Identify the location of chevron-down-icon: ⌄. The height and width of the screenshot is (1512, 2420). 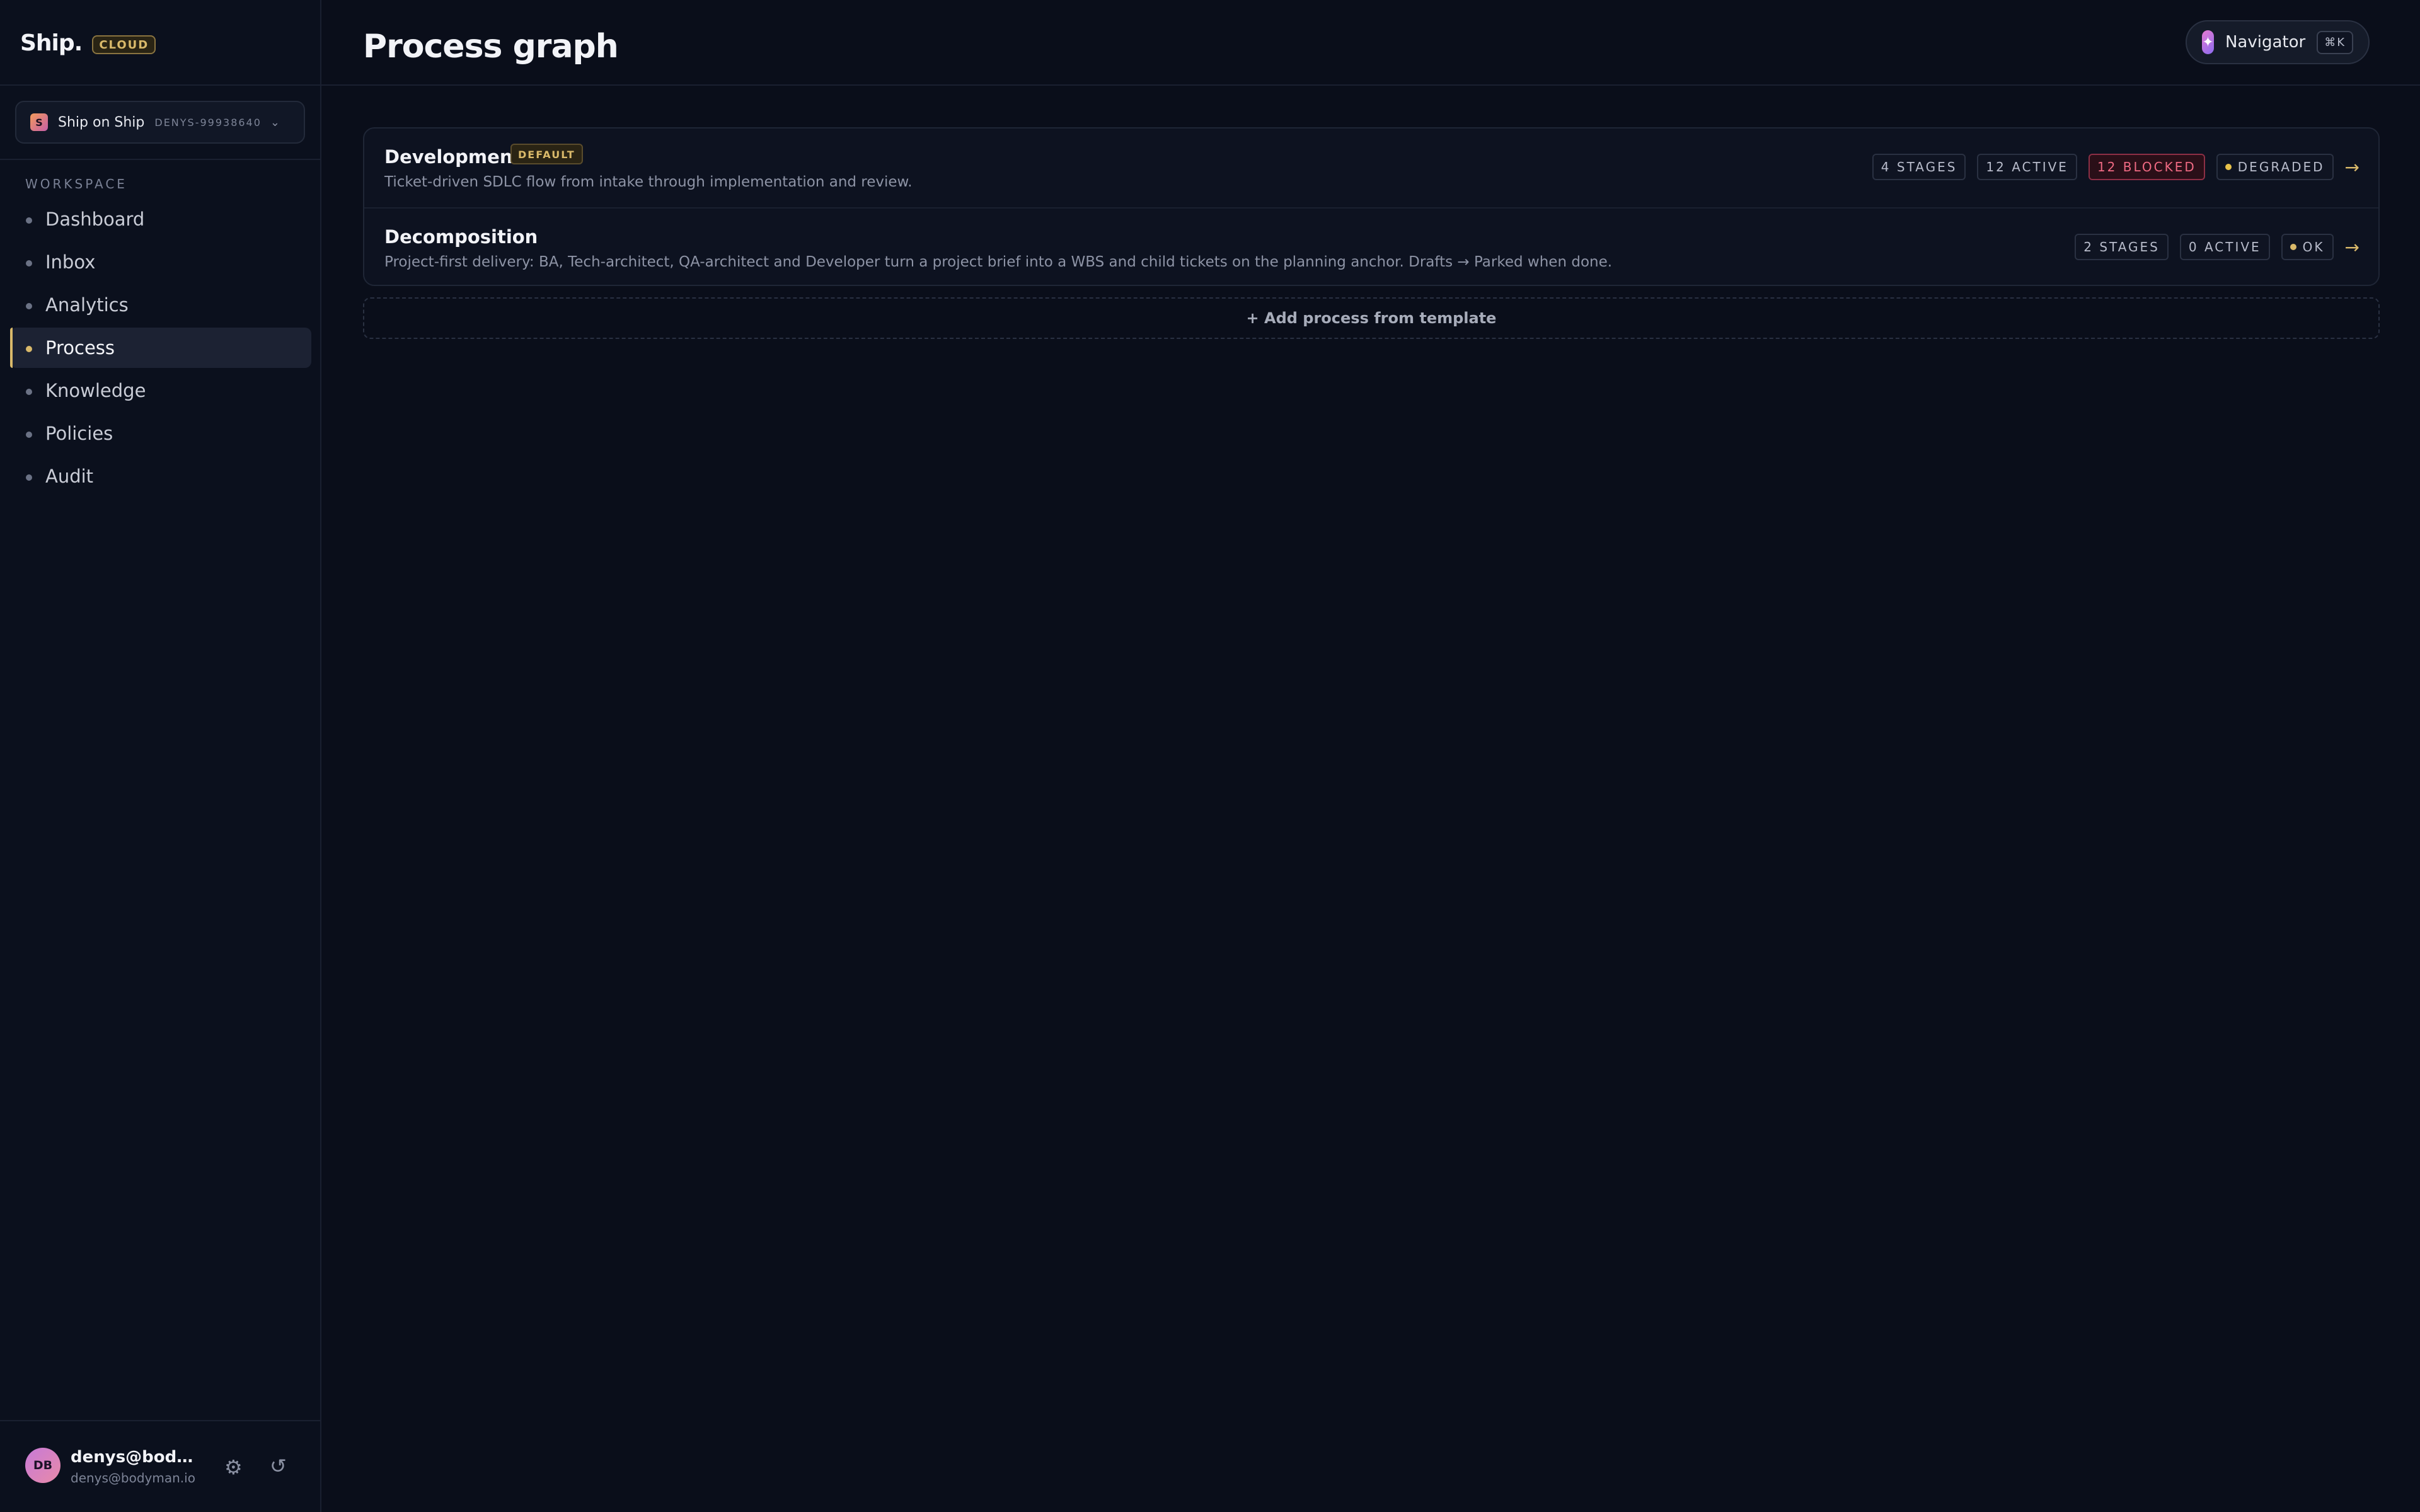
(275, 122).